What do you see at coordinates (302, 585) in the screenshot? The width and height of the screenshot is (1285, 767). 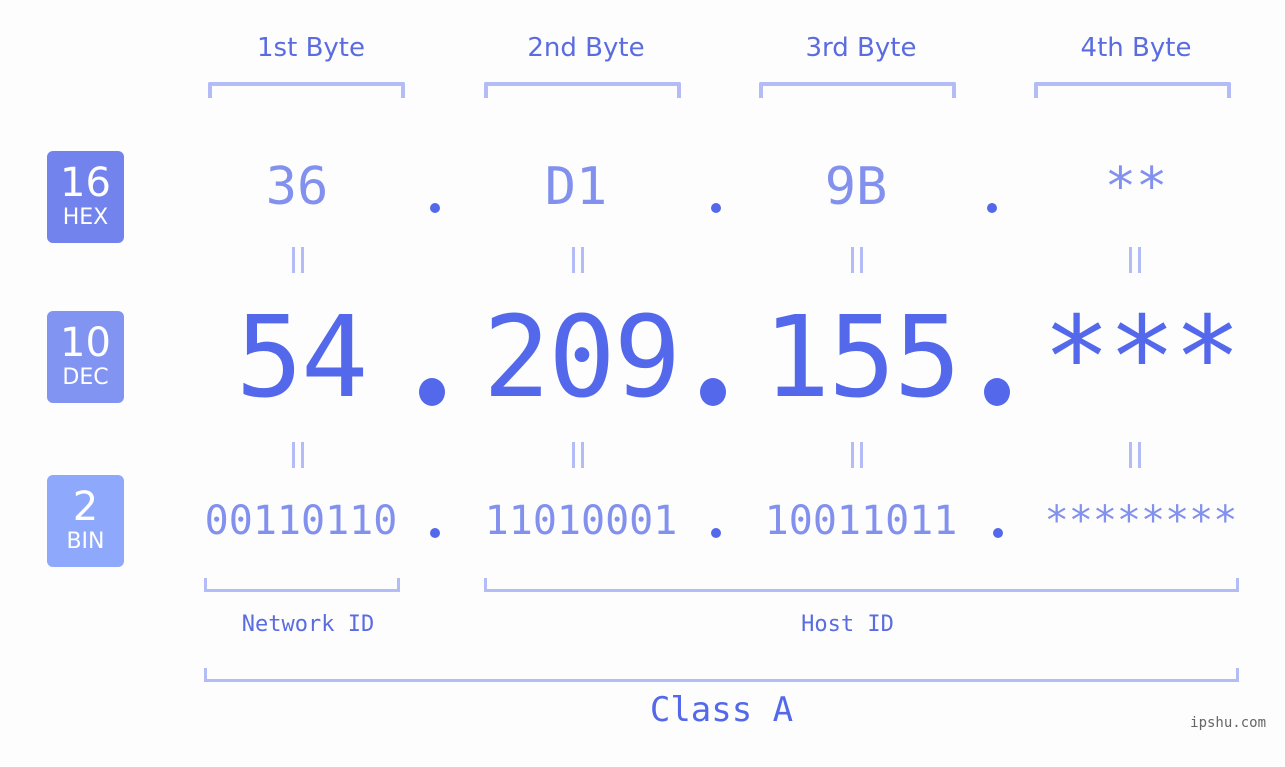 I see `network-id-bracket` at bounding box center [302, 585].